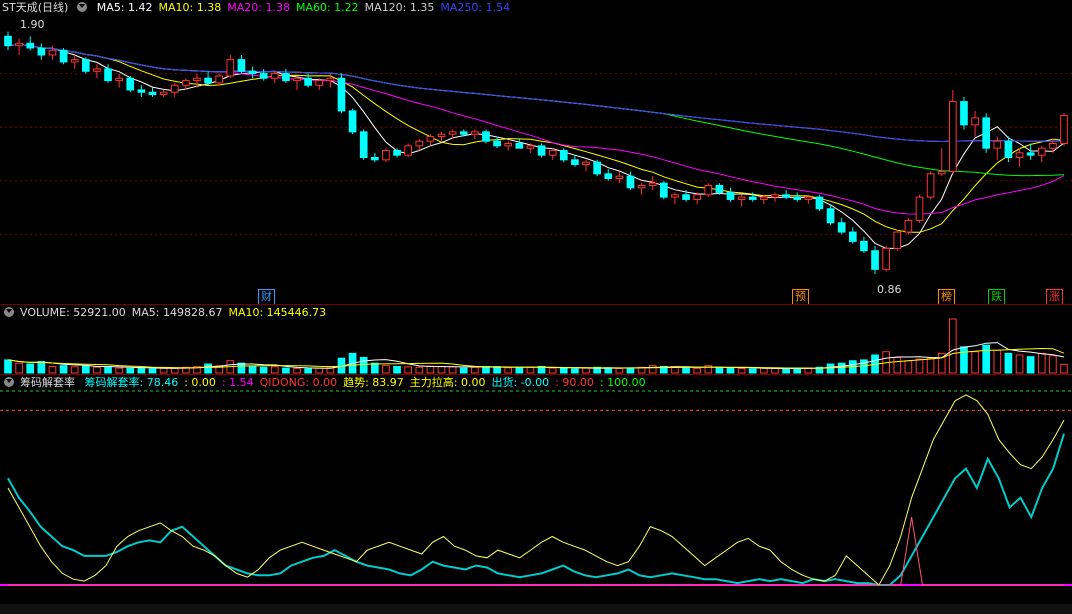  What do you see at coordinates (277, 312) in the screenshot?
I see `legend-label: MA10: 145446.73` at bounding box center [277, 312].